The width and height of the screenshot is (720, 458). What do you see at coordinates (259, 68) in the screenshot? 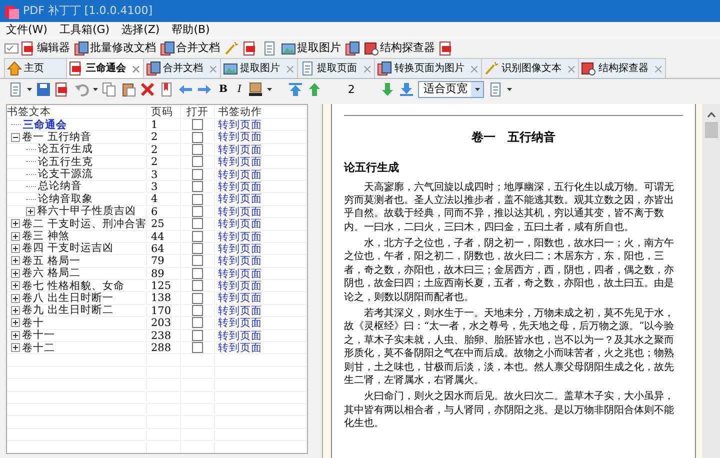
I see `tab: 提取图片 ×` at bounding box center [259, 68].